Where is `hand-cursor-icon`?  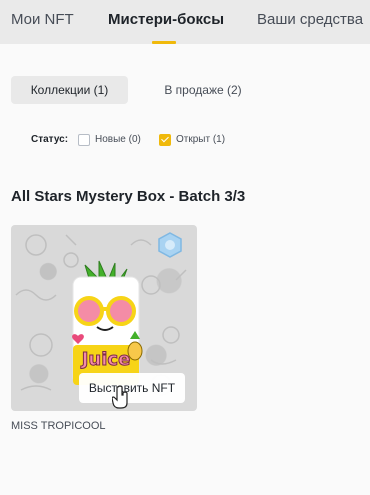
hand-cursor-icon is located at coordinates (120, 397).